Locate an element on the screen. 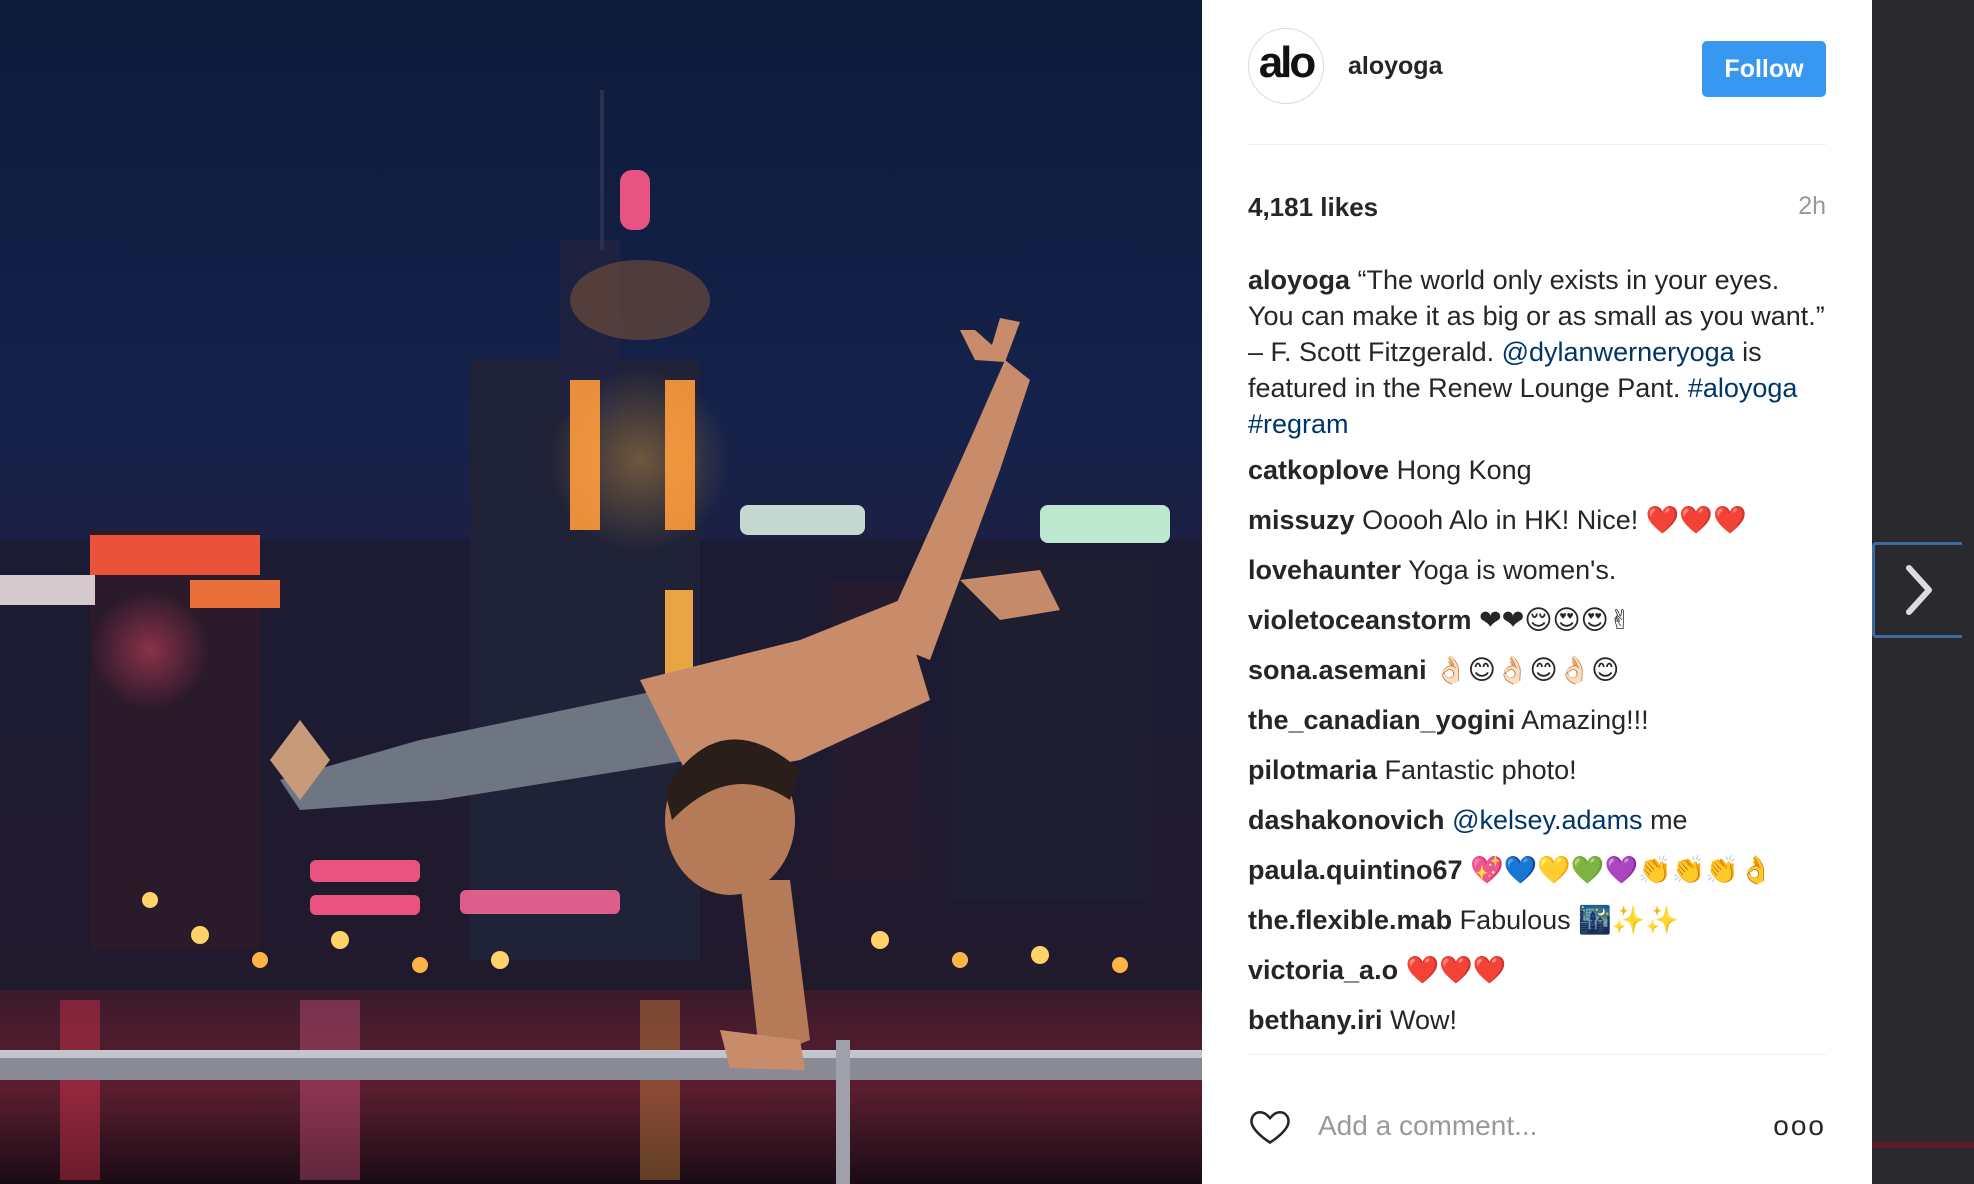  caption-mention: @dylanwerneryoga is located at coordinates (1618, 352).